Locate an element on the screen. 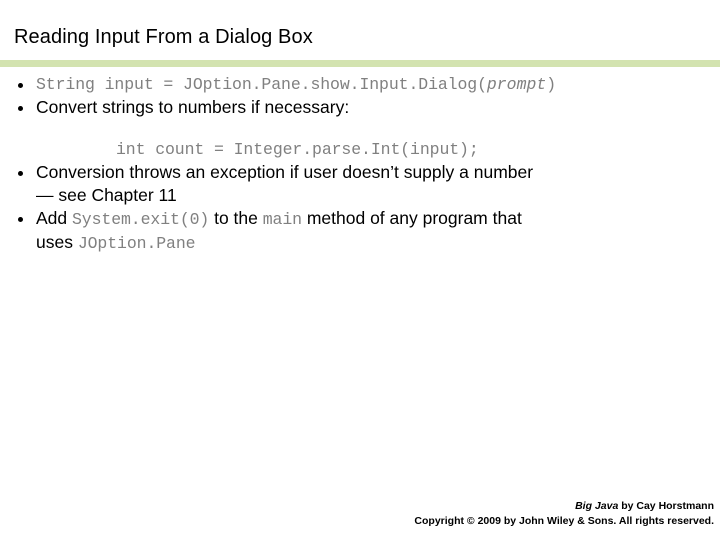  bullet-text-line2: — see Chapter 11 is located at coordinates (106, 194).